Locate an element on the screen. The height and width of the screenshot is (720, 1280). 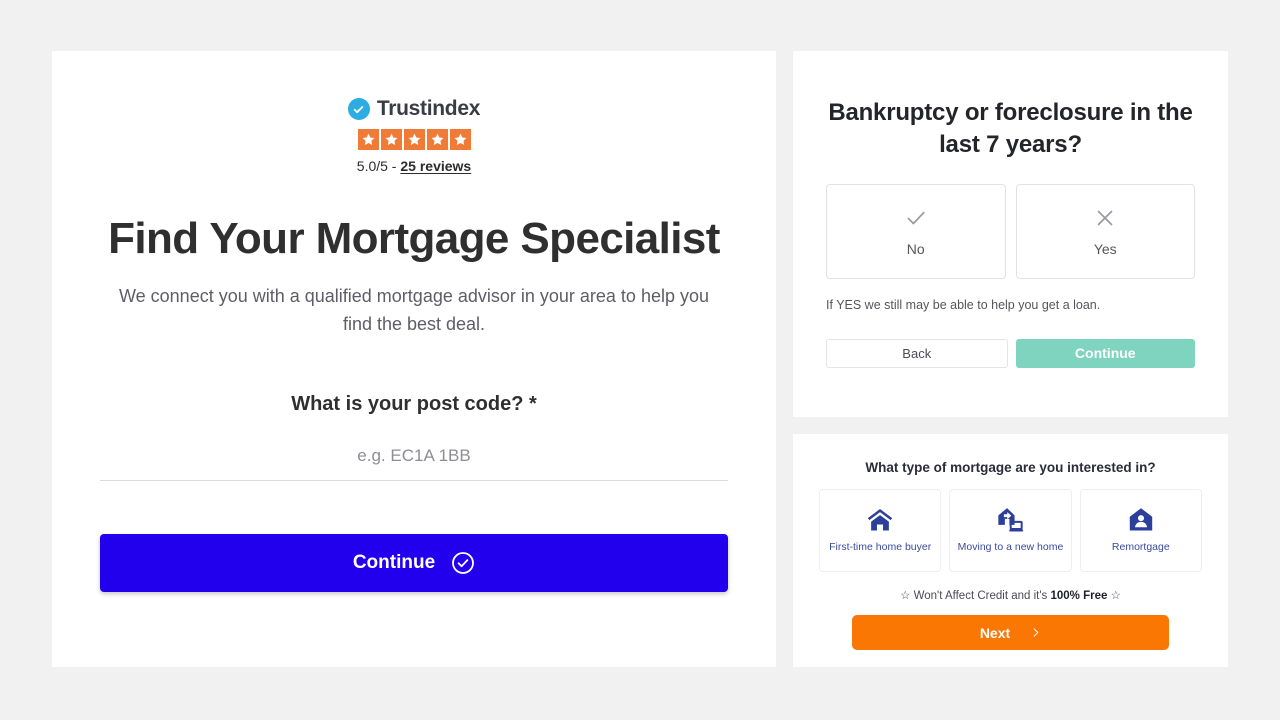
house-person-icon is located at coordinates (1141, 520).